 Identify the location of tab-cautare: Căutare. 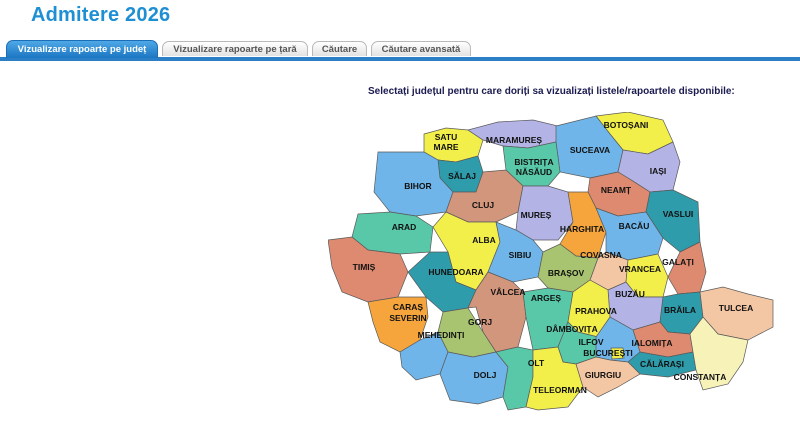
(339, 48).